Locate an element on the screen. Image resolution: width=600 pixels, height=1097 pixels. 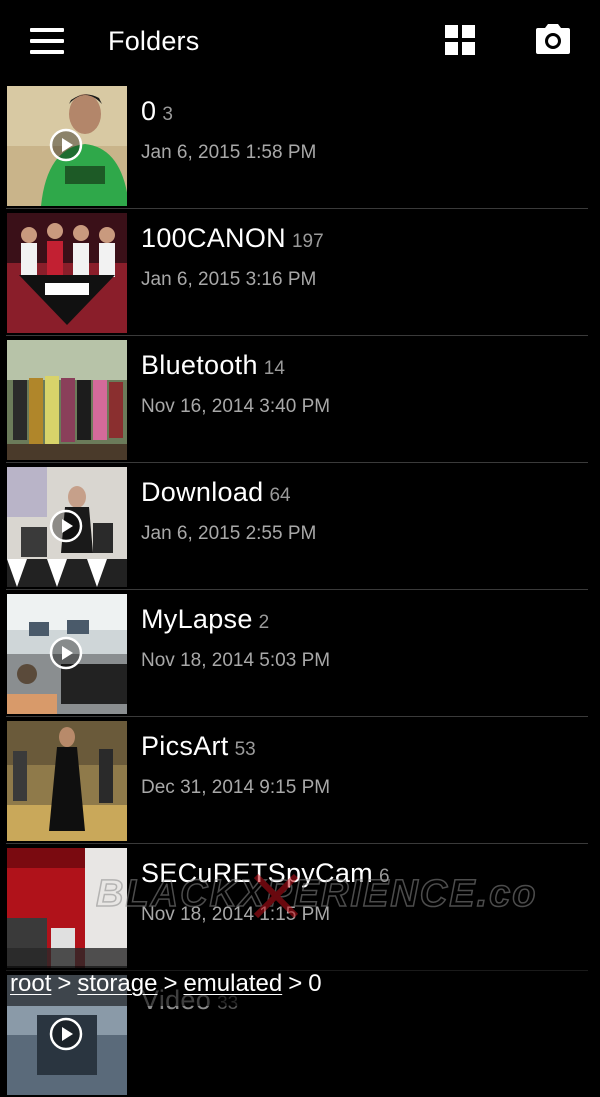
folder-item-count: 197 is located at coordinates (307, 241).